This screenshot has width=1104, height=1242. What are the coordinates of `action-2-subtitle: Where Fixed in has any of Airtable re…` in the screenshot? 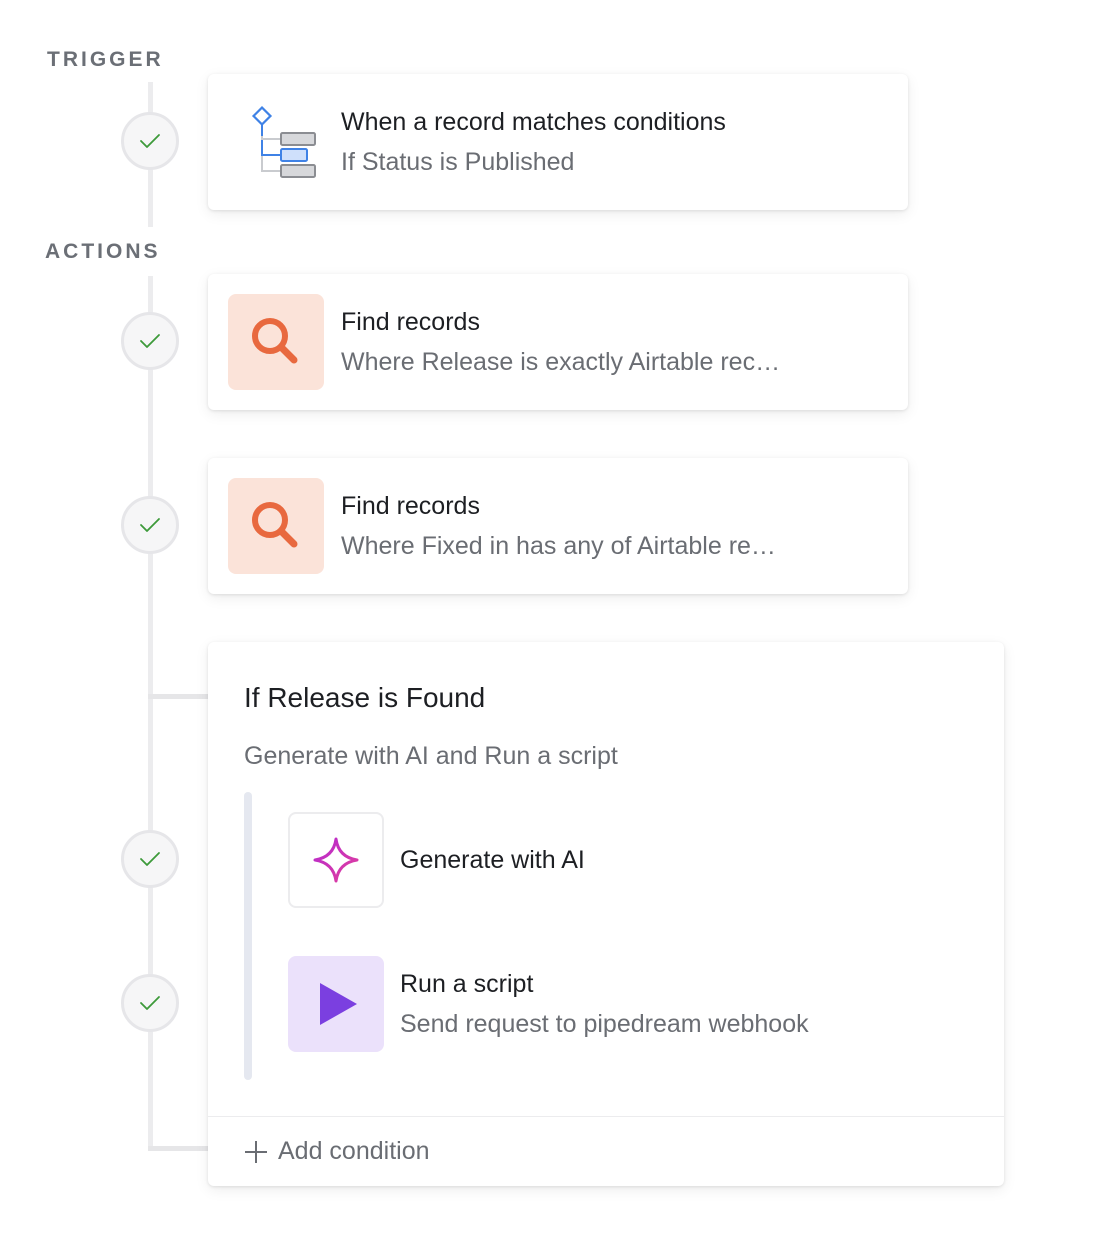 It's located at (558, 546).